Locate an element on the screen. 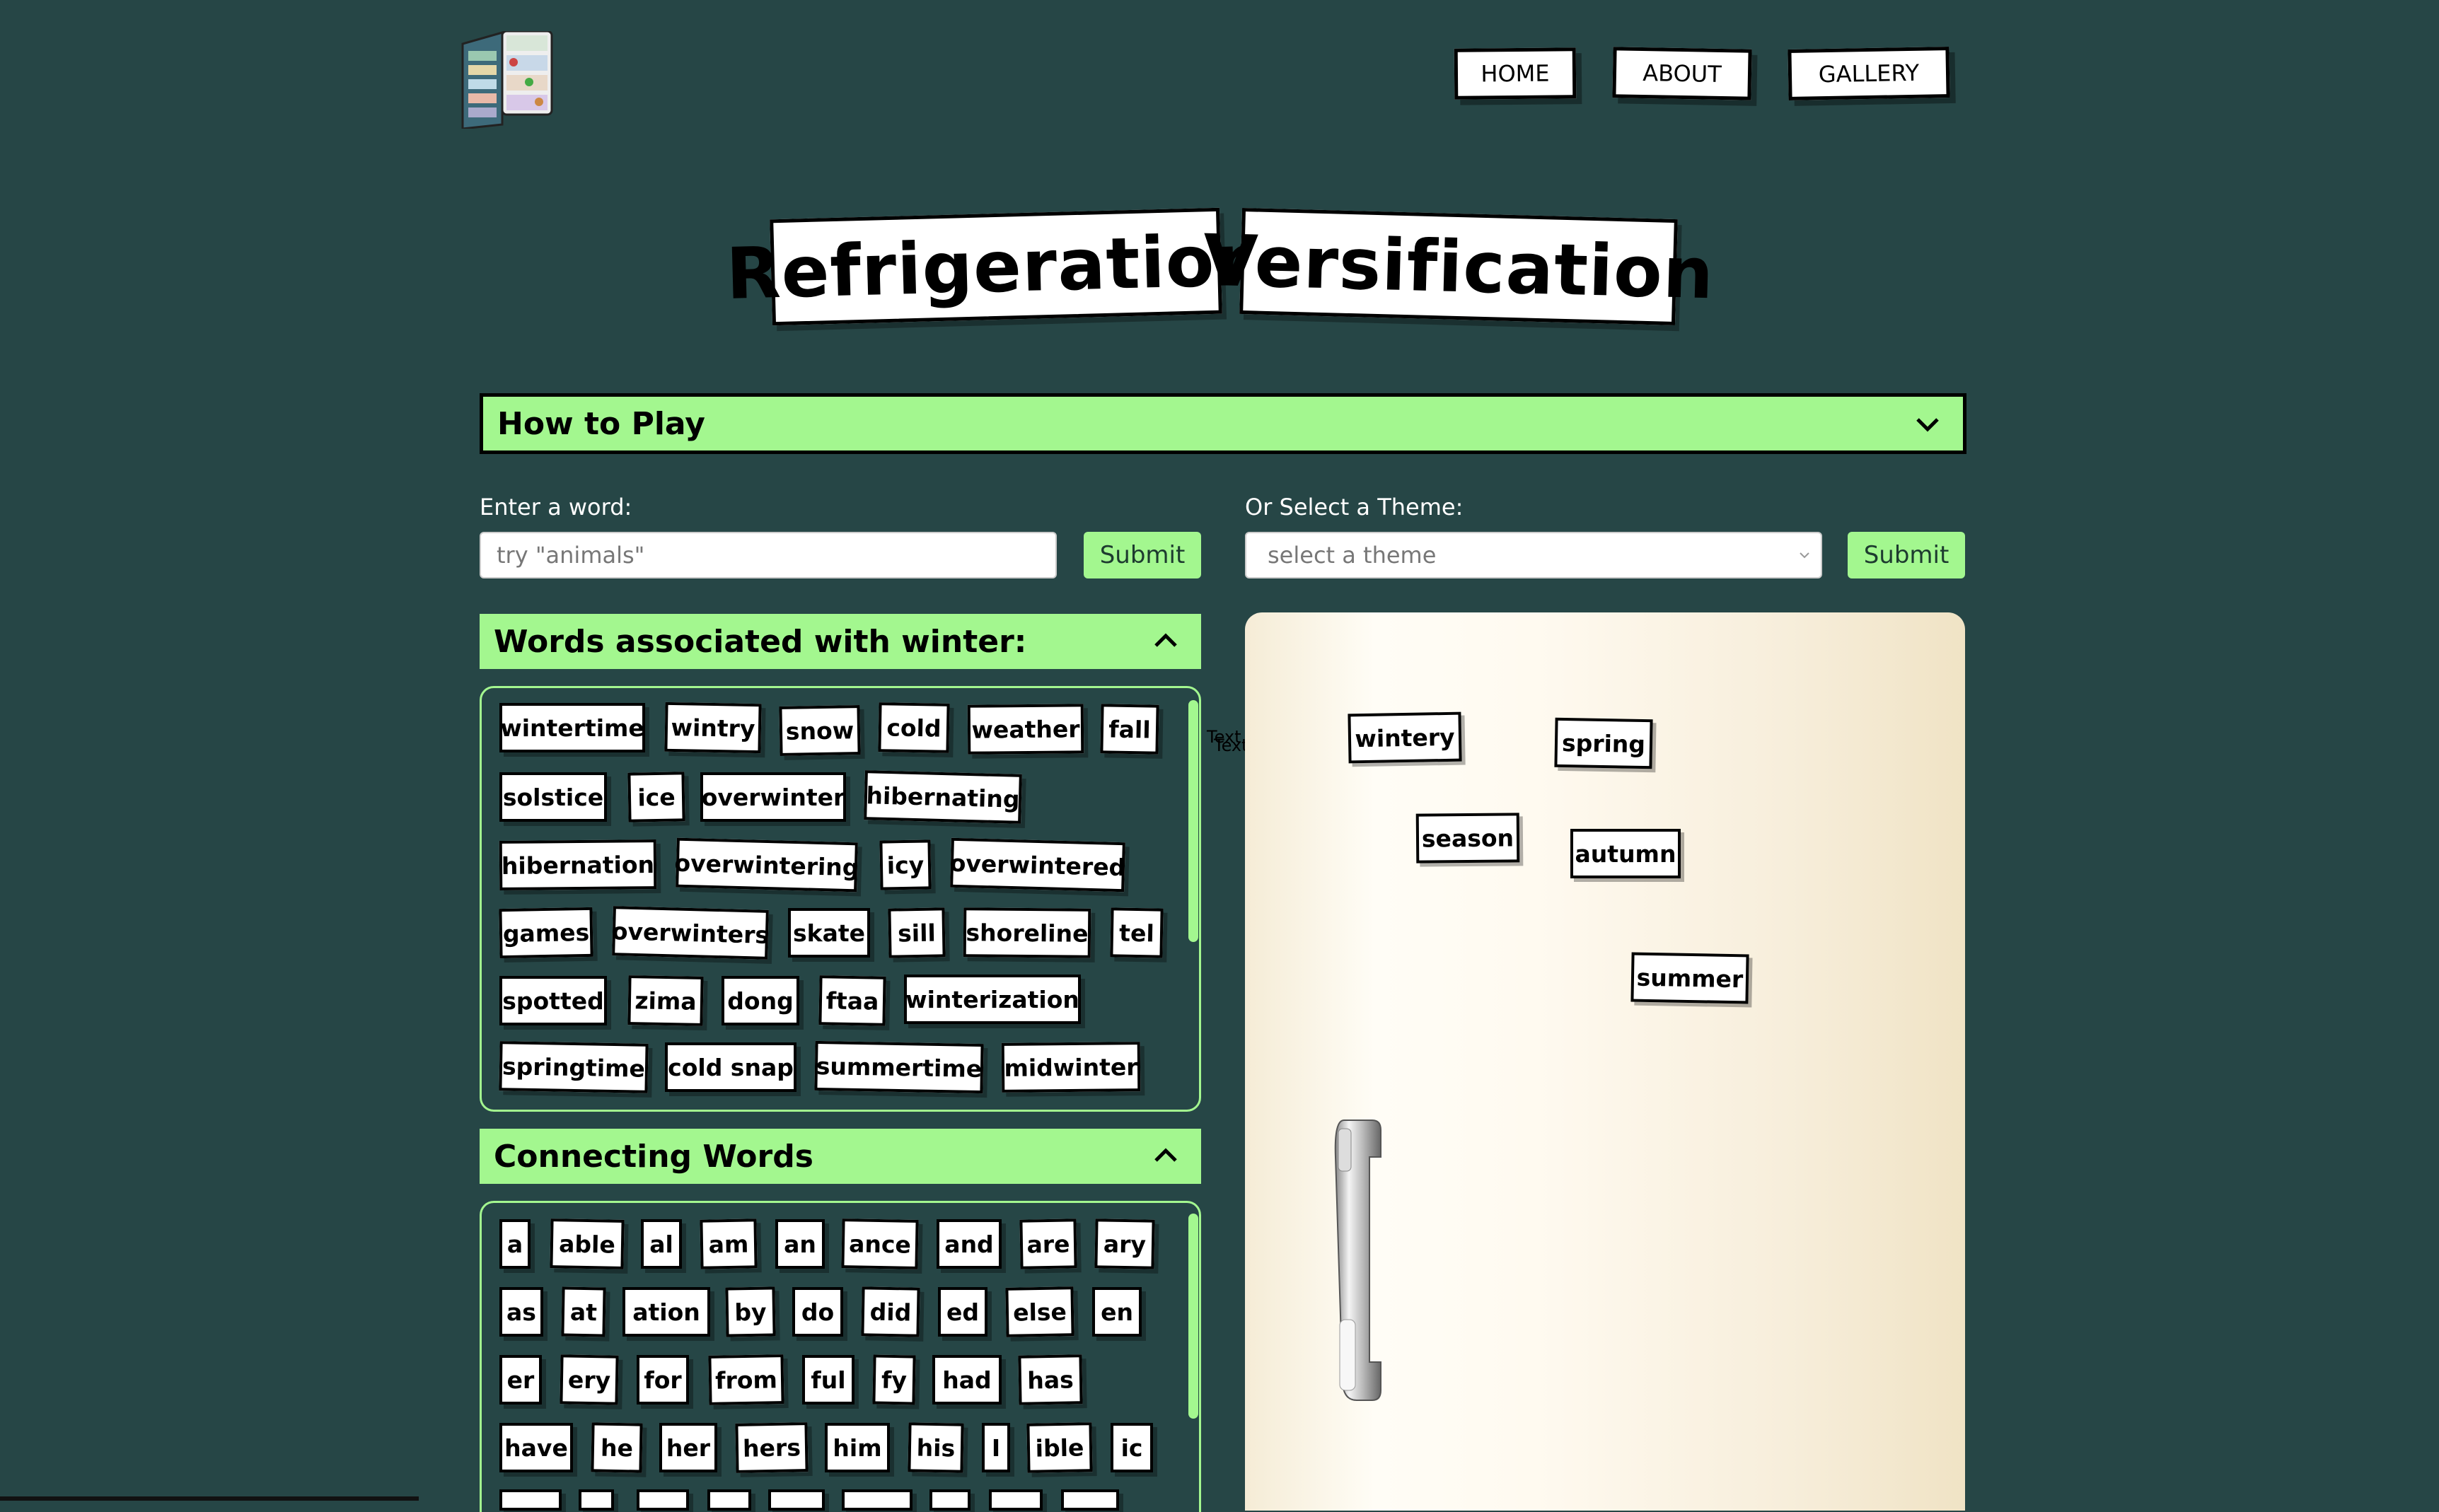 The image size is (2439, 1512). fridge-magnet: spring is located at coordinates (1603, 743).